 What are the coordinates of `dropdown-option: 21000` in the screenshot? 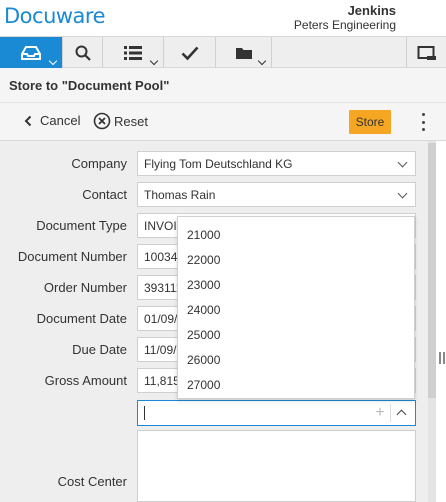 It's located at (203, 235).